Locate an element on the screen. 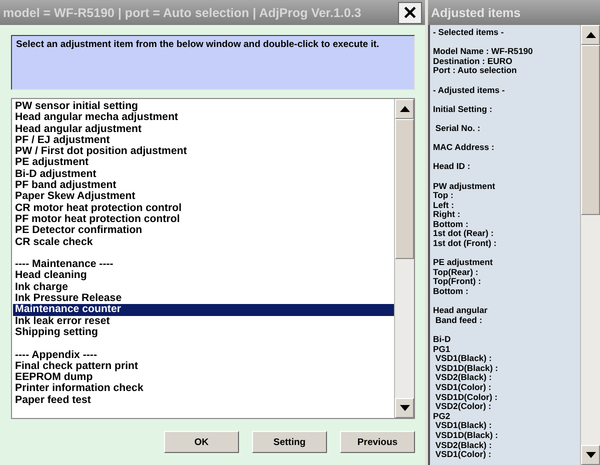  info-line: Band feed : is located at coordinates (458, 321).